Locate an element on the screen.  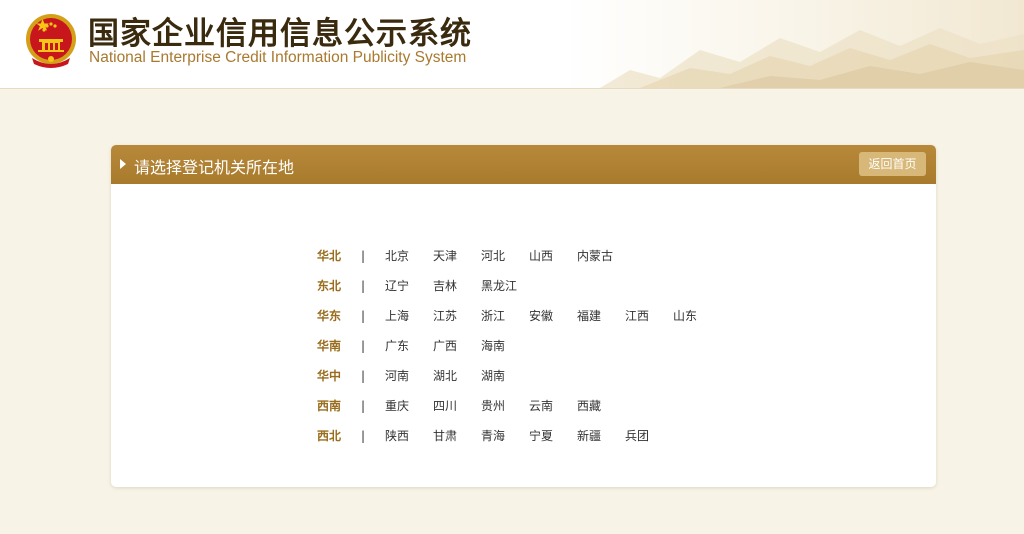
panel-header: 请选择登记机关所在地 返回首页 is located at coordinates (523, 164).